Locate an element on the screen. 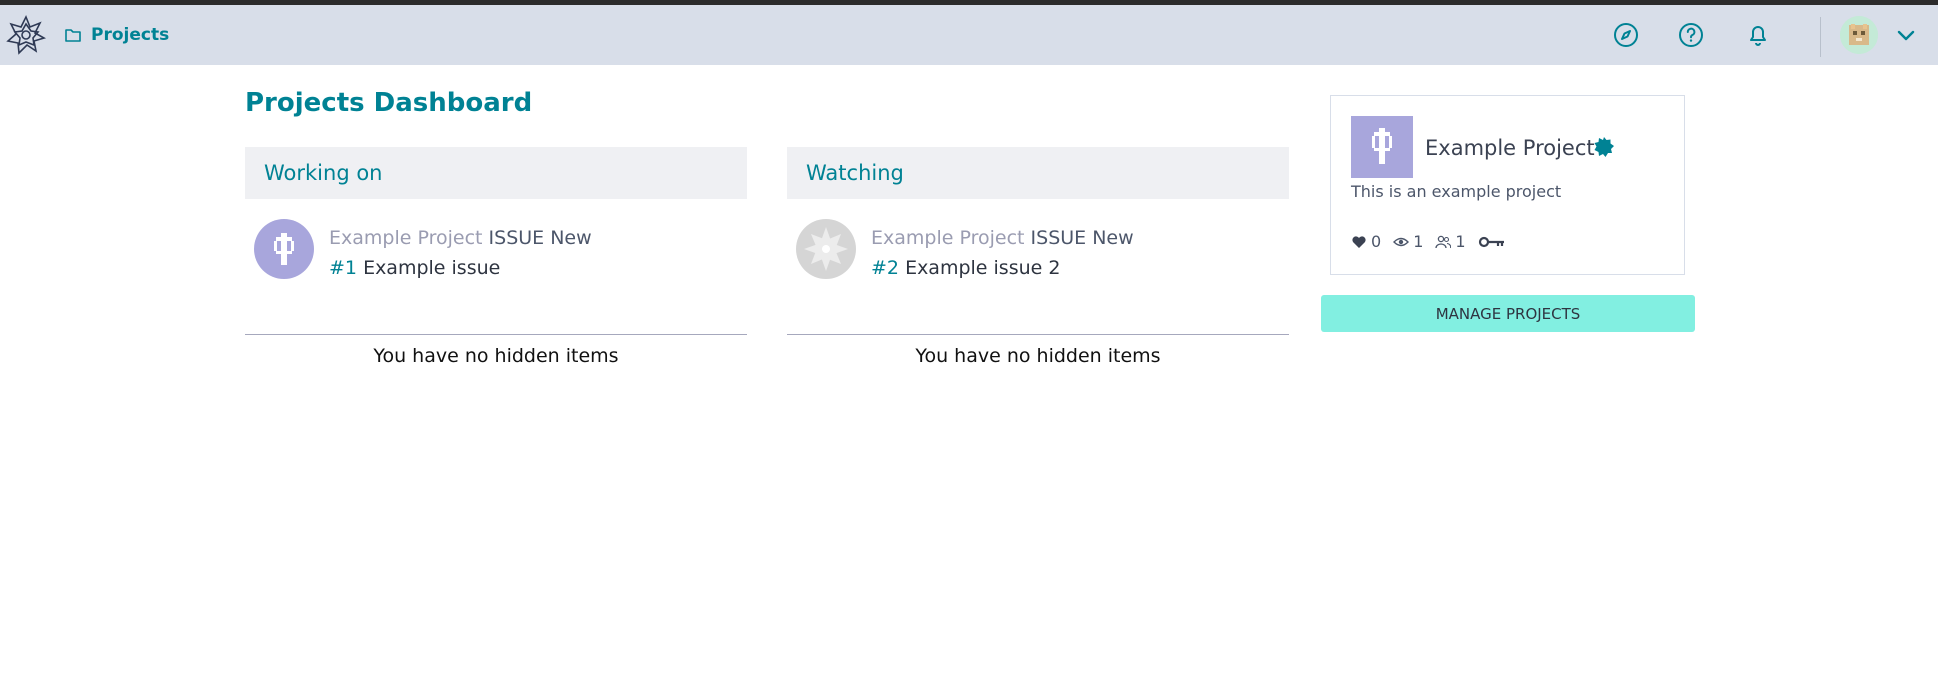  access-stat is located at coordinates (1492, 242).